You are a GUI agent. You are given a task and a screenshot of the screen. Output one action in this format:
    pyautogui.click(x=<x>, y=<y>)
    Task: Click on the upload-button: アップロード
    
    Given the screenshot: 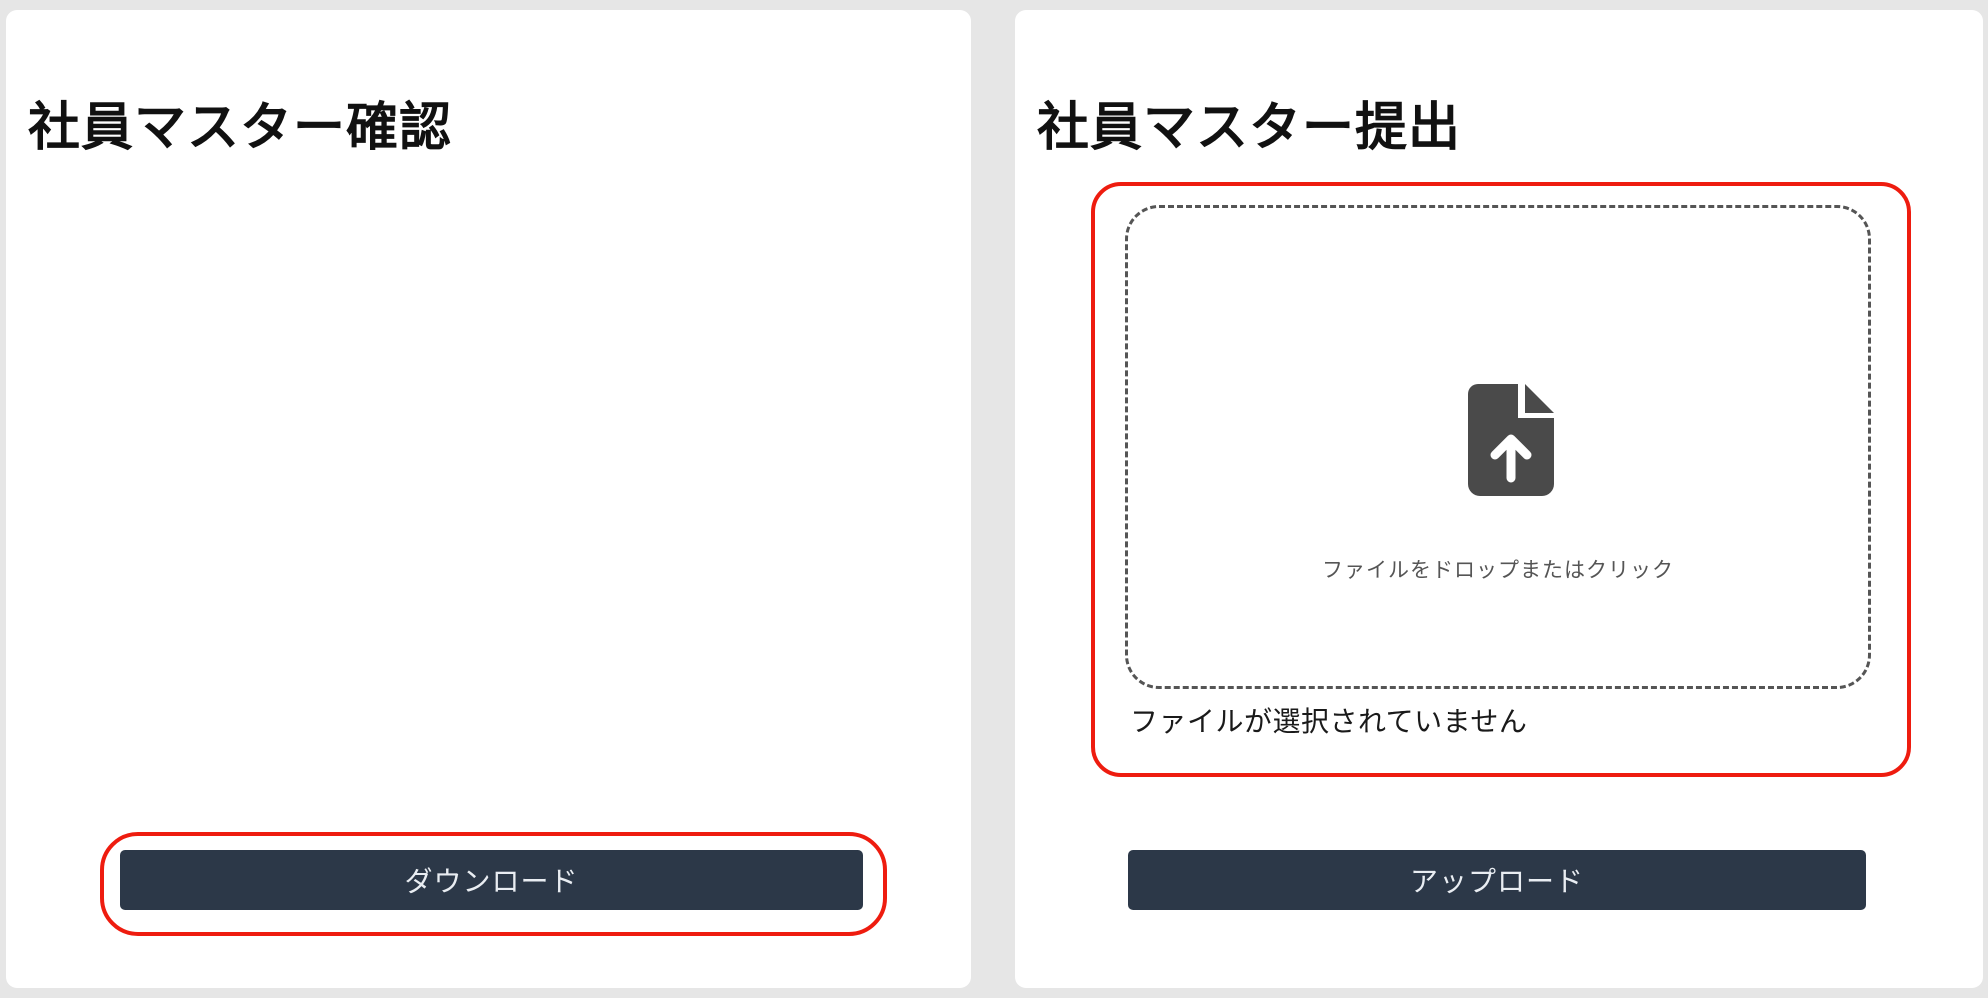 What is the action you would take?
    pyautogui.click(x=1497, y=880)
    